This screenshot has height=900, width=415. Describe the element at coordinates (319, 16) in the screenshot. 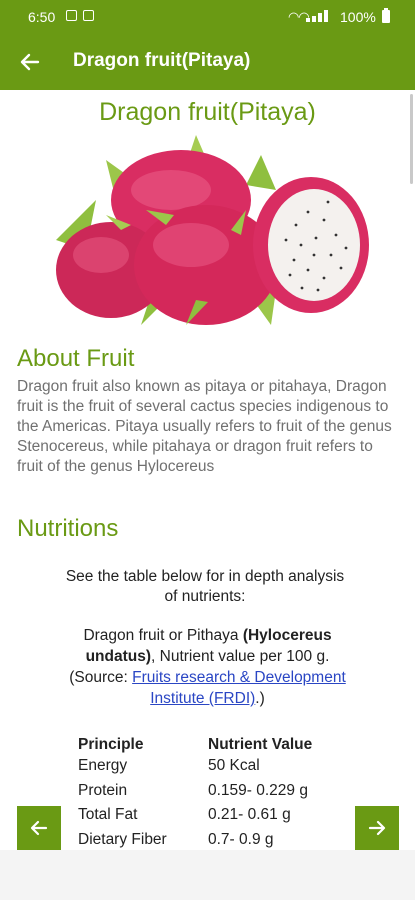

I see `signal-icon` at that location.